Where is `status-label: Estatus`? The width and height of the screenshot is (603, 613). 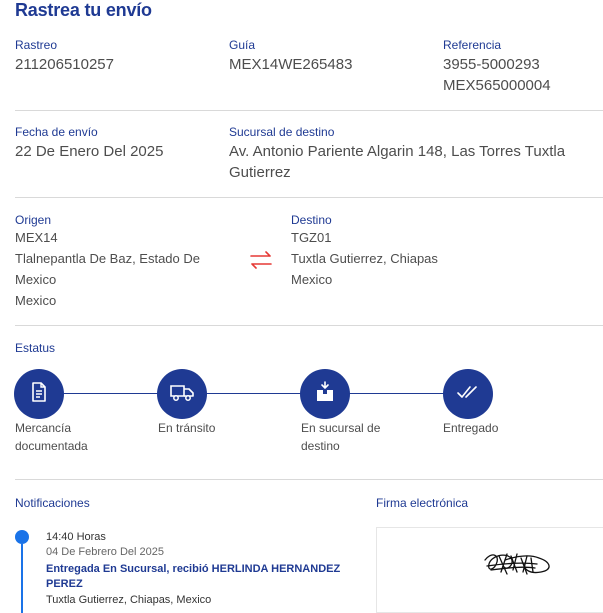 status-label: Estatus is located at coordinates (35, 348).